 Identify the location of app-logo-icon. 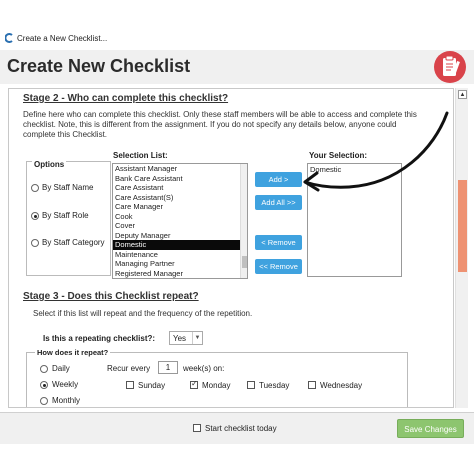
(9, 38).